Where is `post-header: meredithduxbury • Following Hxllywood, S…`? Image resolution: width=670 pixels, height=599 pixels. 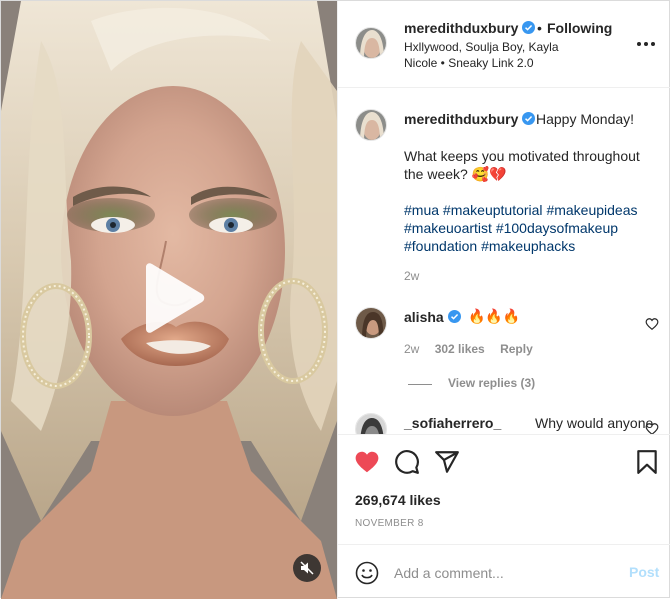
post-header: meredithduxbury • Following Hxllywood, S… is located at coordinates (504, 44).